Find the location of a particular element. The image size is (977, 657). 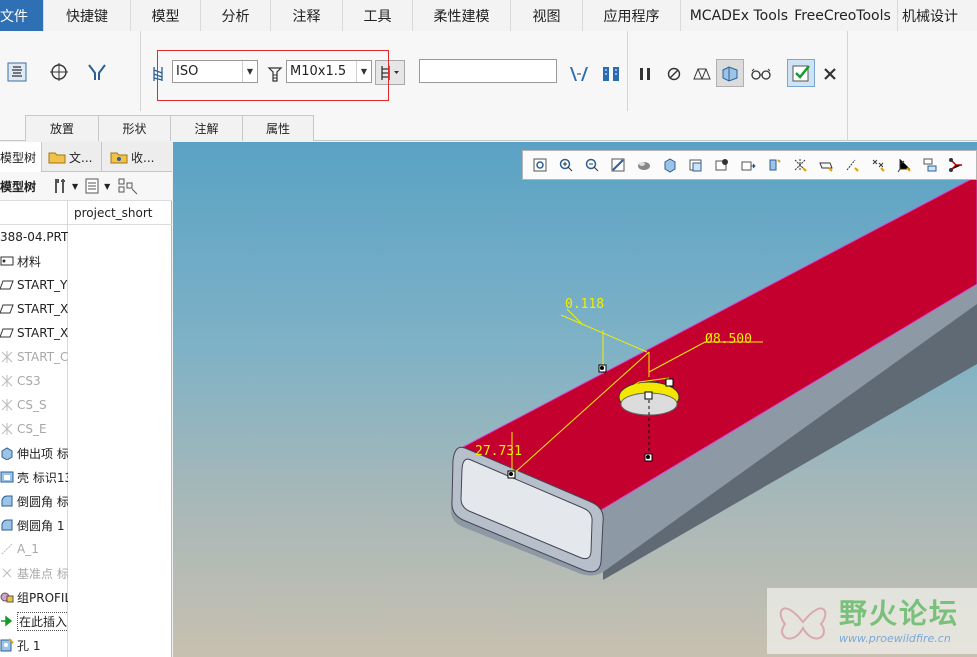

geometry-preview-icon is located at coordinates (702, 74).